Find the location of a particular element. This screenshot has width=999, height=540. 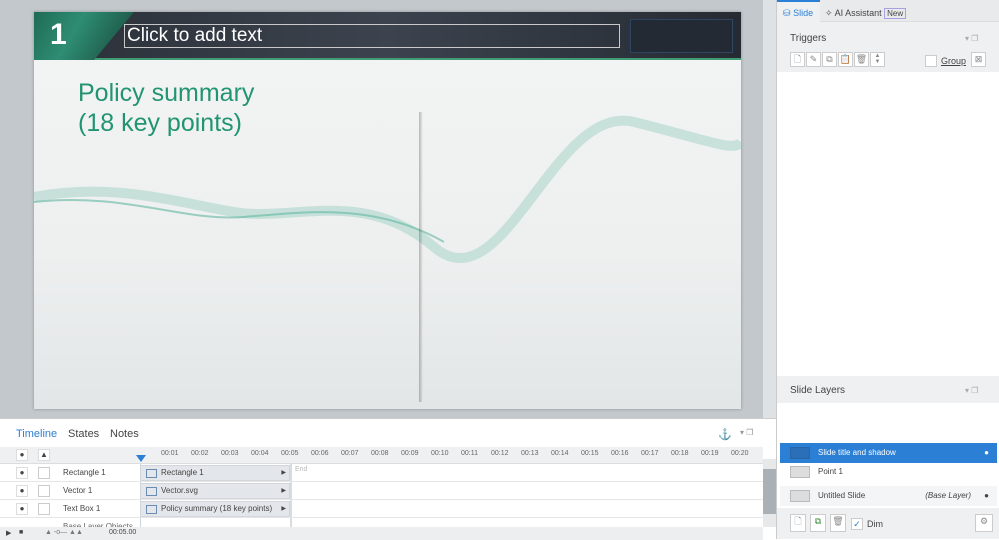

shadow-divider is located at coordinates (421, 257).